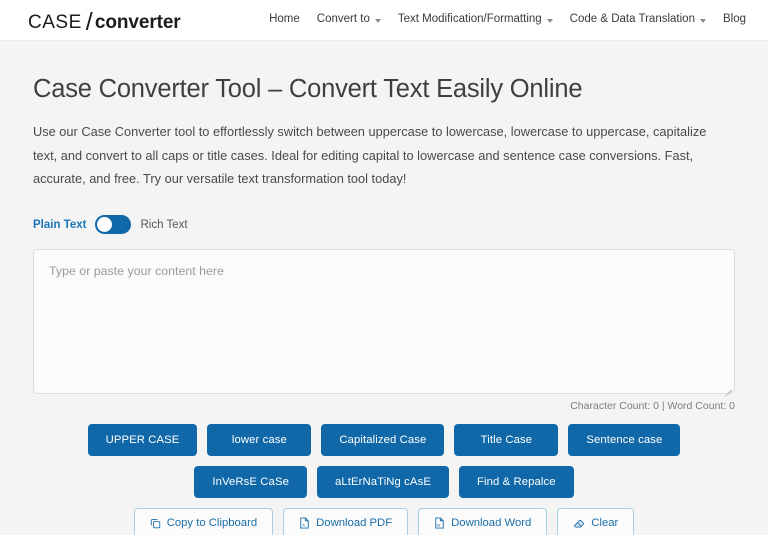  Describe the element at coordinates (491, 523) in the screenshot. I see `button-label: Download Word` at that location.